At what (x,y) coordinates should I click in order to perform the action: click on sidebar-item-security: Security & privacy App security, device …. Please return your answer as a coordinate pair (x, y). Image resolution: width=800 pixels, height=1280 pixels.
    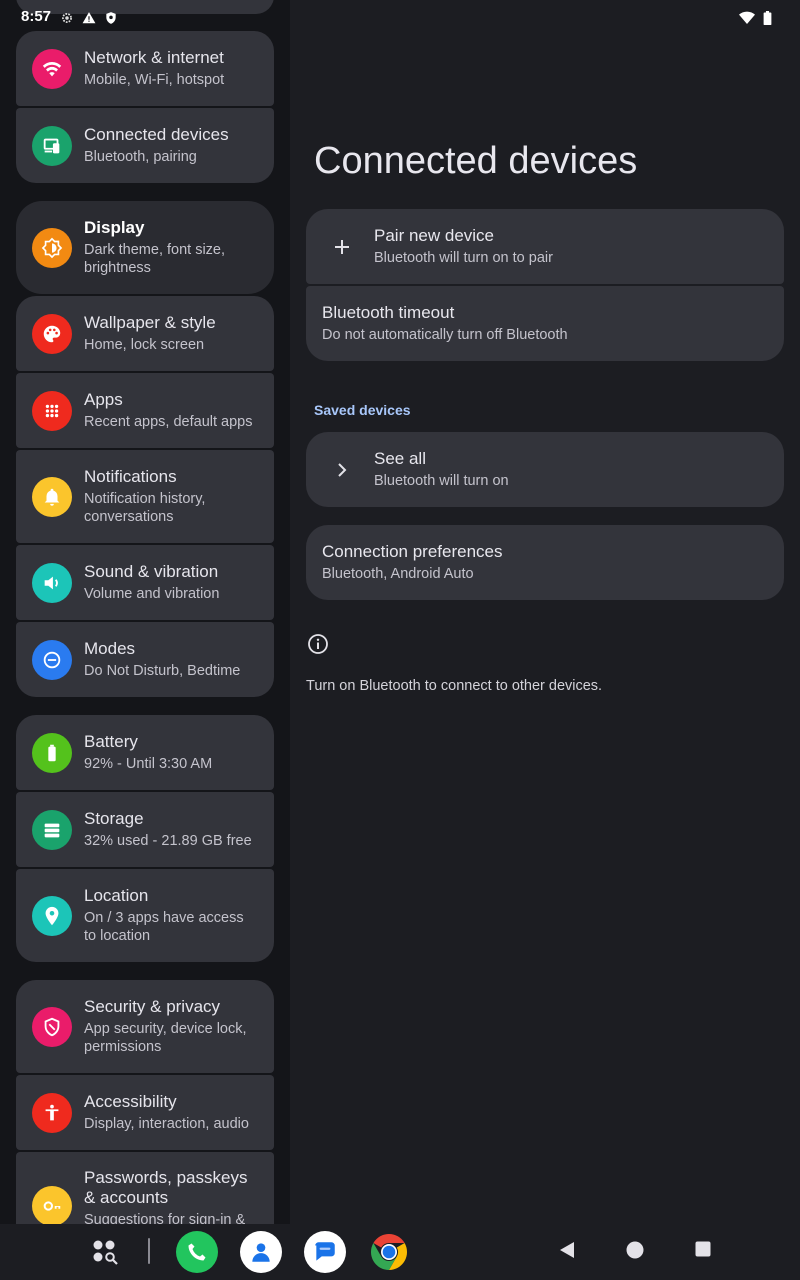
    Looking at the image, I should click on (145, 1026).